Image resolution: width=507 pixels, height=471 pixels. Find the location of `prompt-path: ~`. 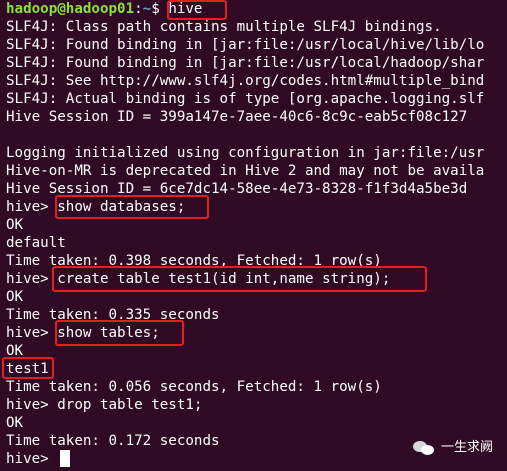

prompt-path: ~ is located at coordinates (147, 9).